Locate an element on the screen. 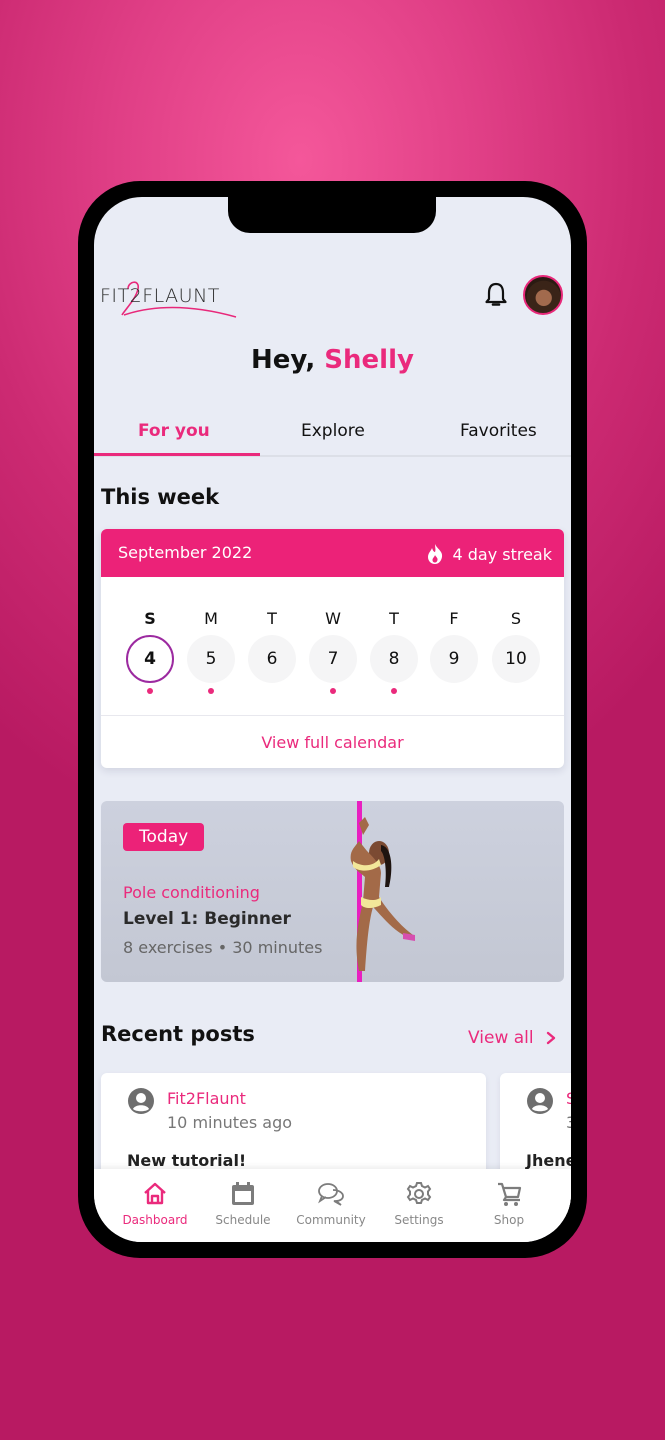  nav-dashboard: Dashboard is located at coordinates (155, 1204).